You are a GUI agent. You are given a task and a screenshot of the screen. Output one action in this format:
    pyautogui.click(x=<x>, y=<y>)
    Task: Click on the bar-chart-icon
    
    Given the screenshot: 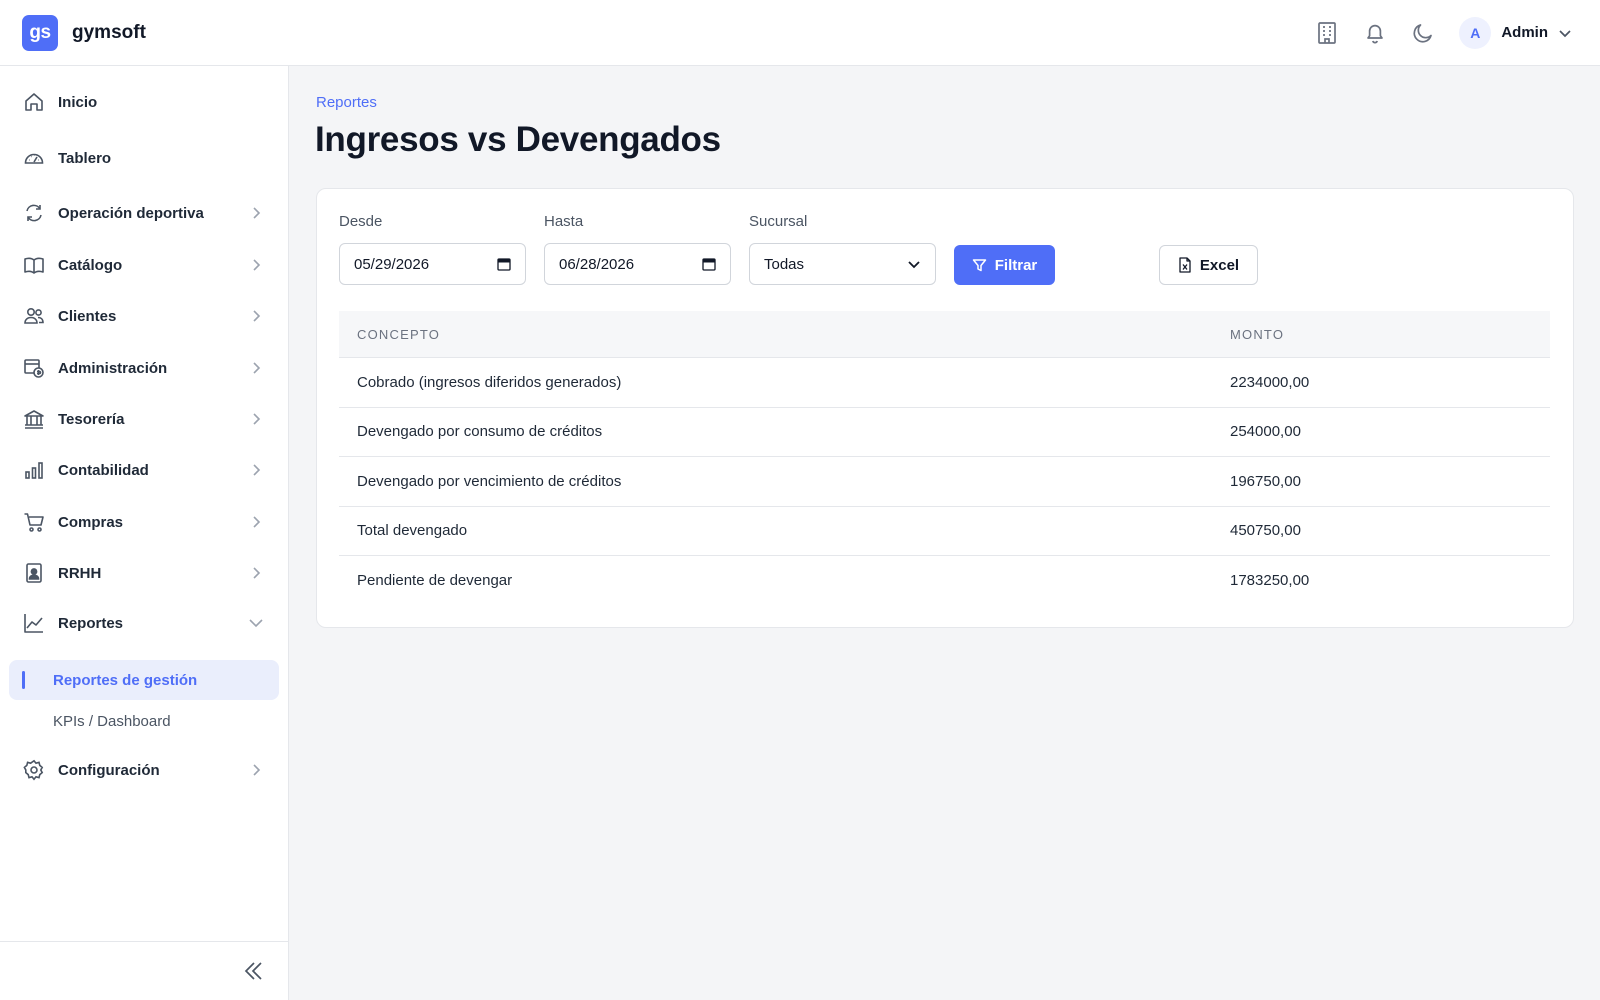 What is the action you would take?
    pyautogui.click(x=34, y=470)
    